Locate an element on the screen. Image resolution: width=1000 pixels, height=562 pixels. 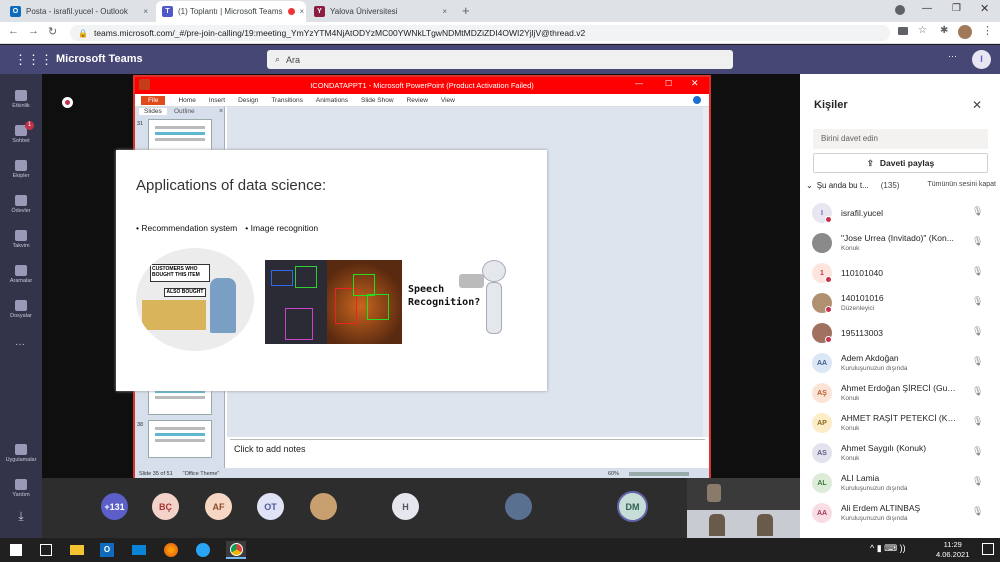
ppt-minimize-icon: — is located at coordinates (639, 83).